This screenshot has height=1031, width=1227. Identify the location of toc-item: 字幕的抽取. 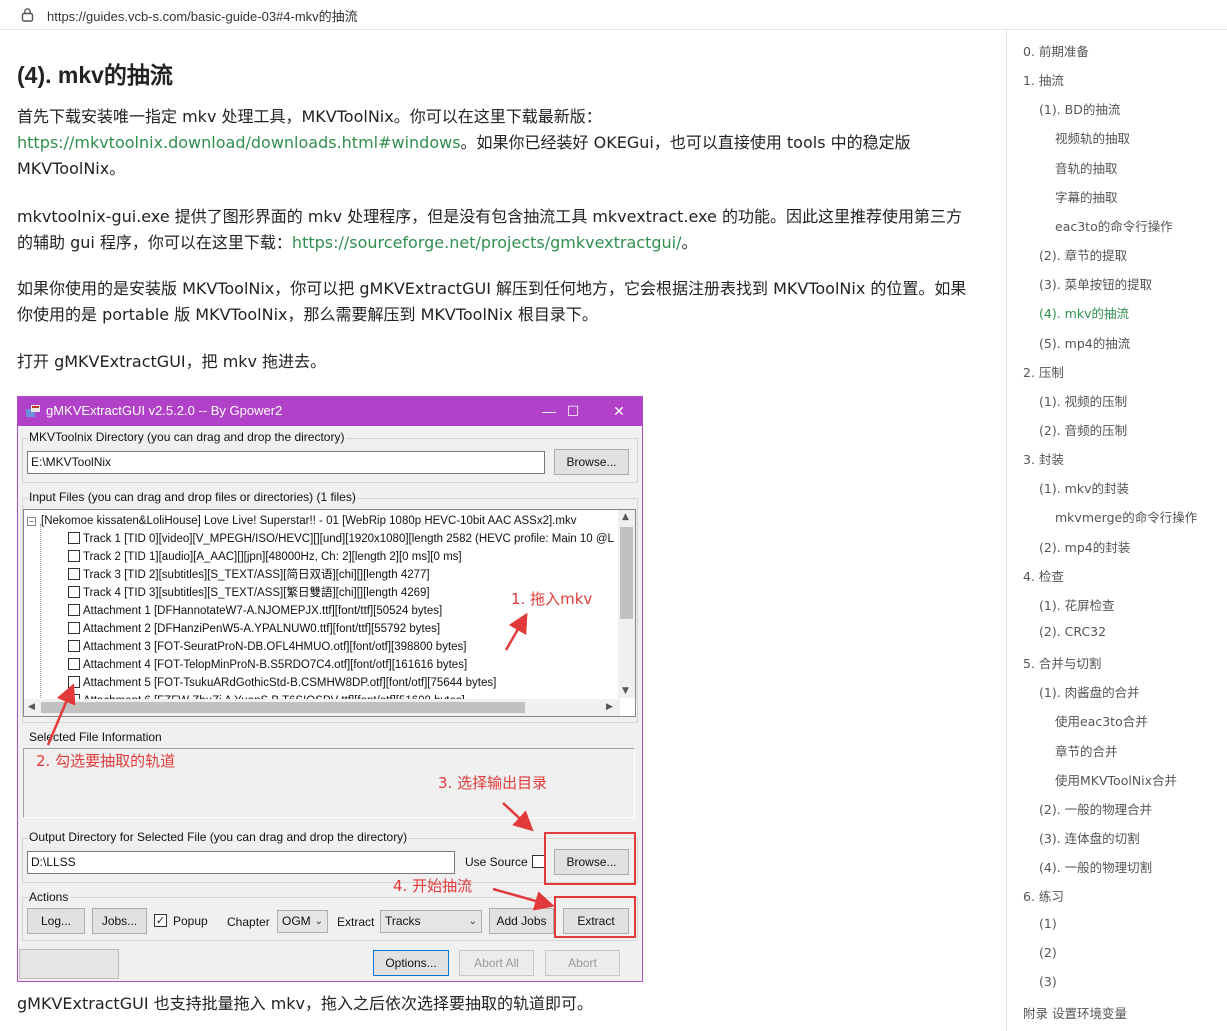
(1086, 196).